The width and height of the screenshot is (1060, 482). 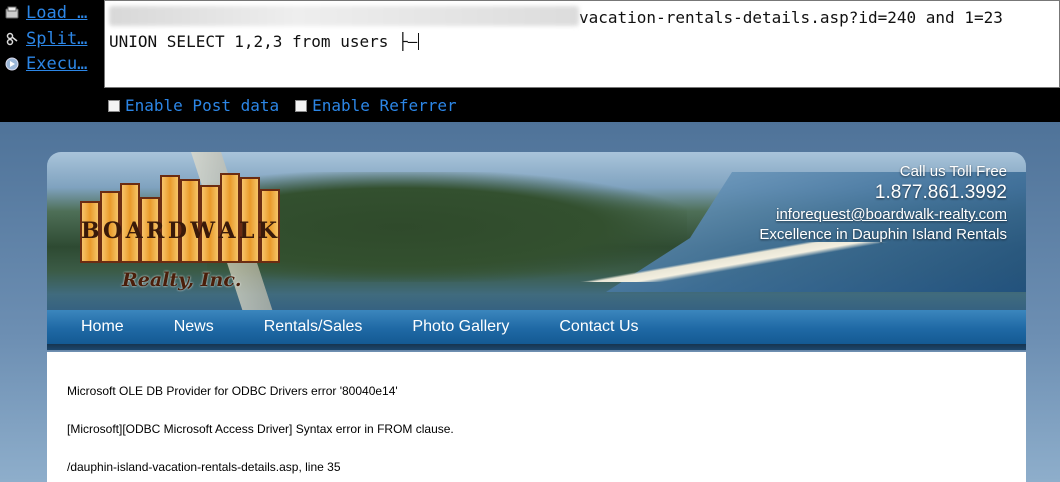 I want to click on logo-letter: D, so click(x=177, y=231).